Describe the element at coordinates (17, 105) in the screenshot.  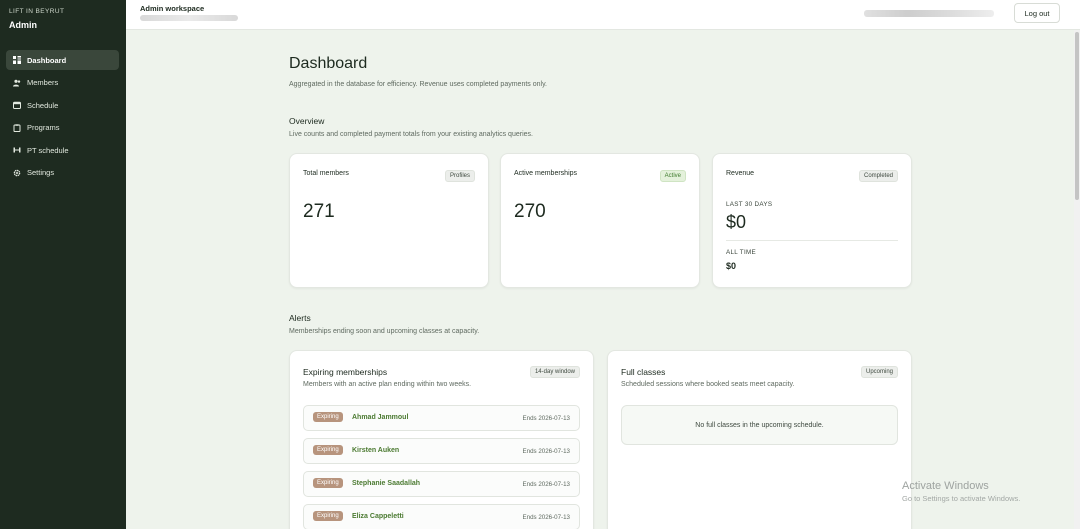
I see `calendar-icon` at that location.